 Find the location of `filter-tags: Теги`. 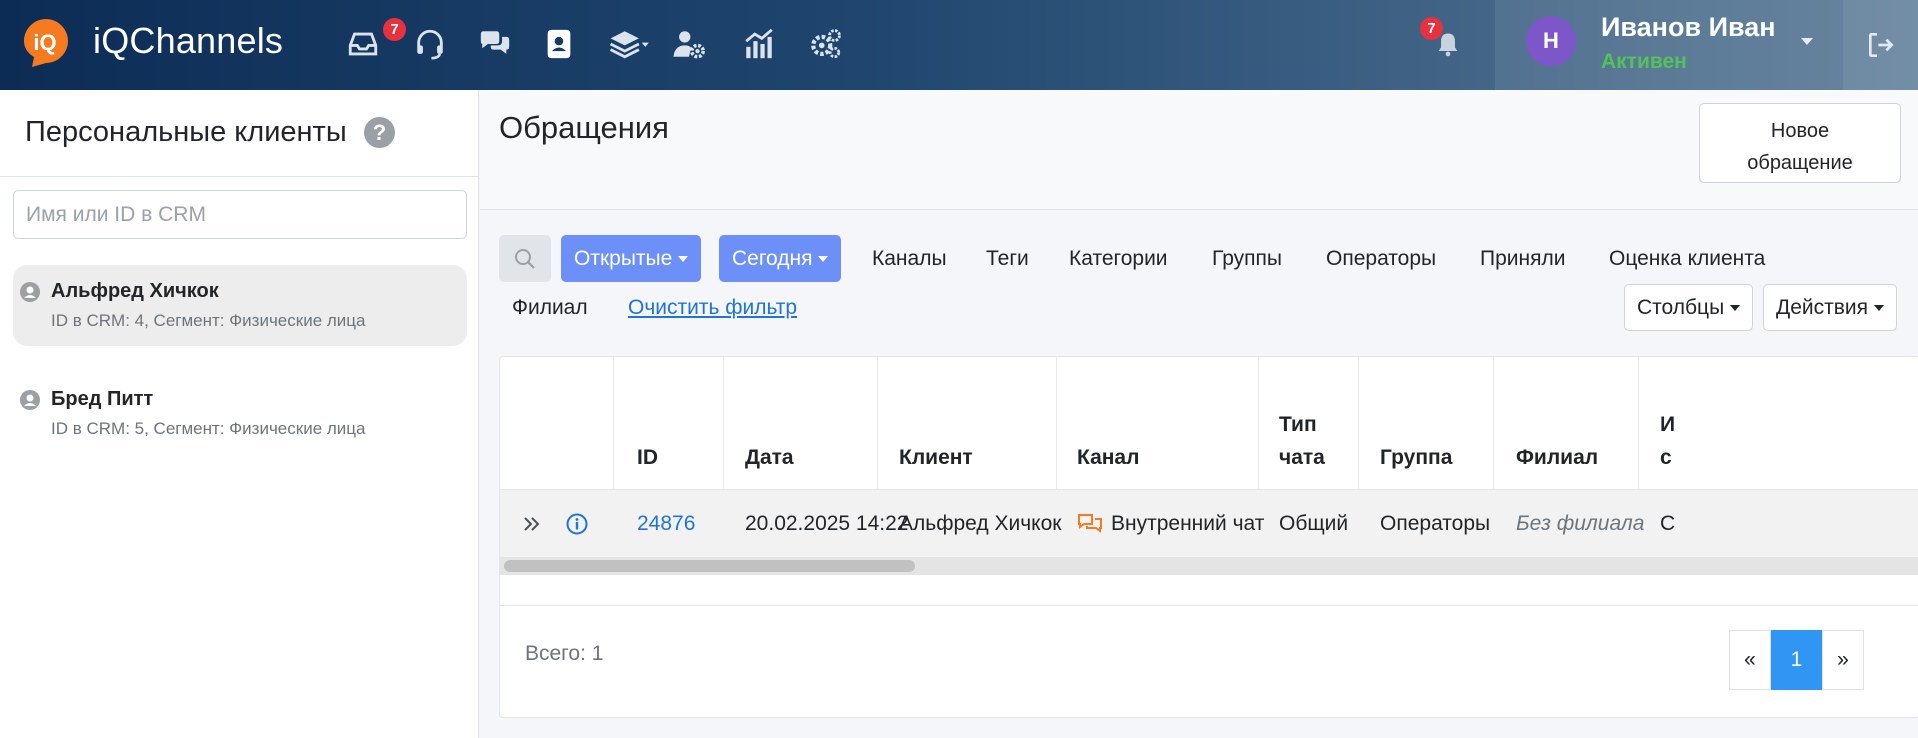

filter-tags: Теги is located at coordinates (1007, 259).